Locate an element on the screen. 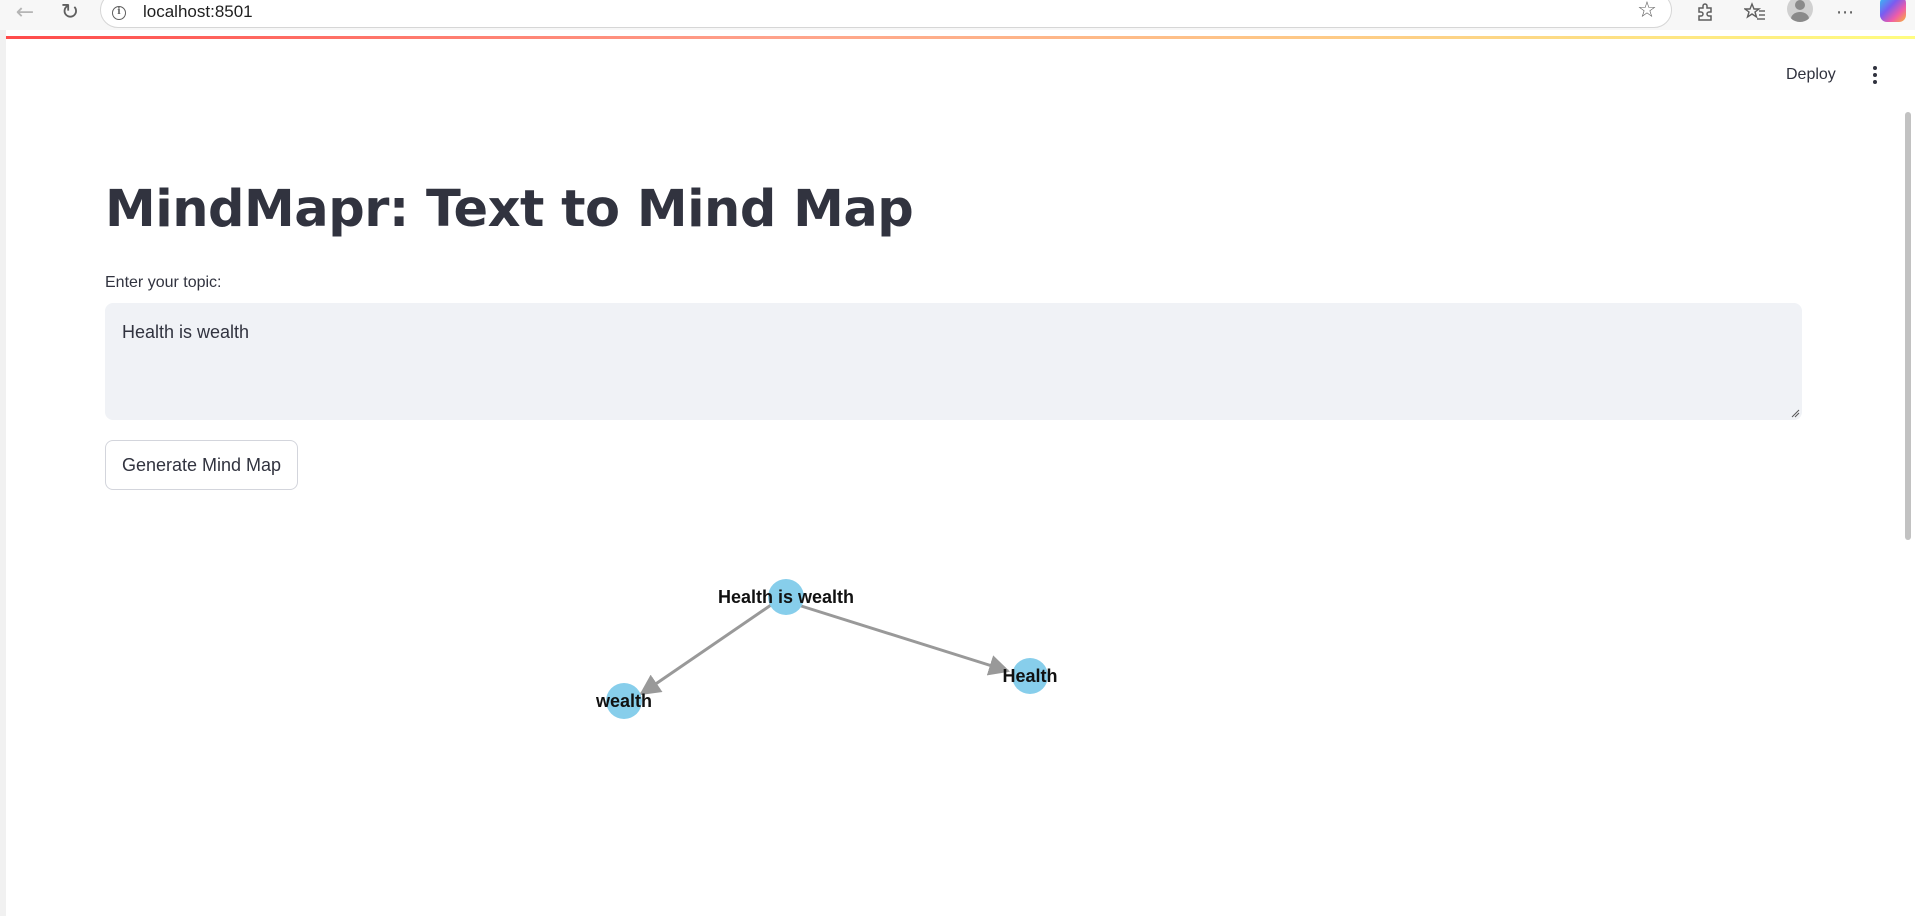 This screenshot has width=1915, height=916. edge-root-to-health is located at coordinates (904, 639).